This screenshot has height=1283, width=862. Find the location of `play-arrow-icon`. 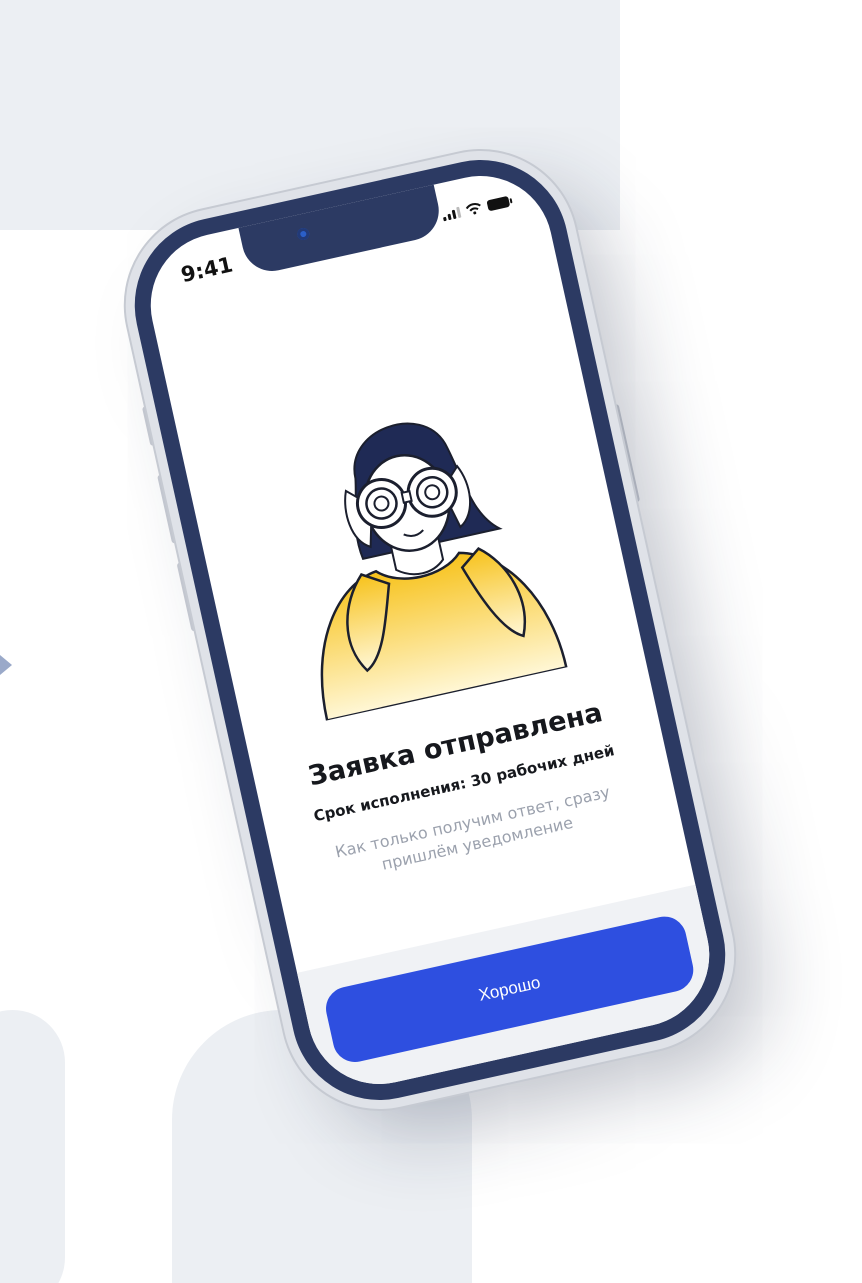

play-arrow-icon is located at coordinates (6, 665).